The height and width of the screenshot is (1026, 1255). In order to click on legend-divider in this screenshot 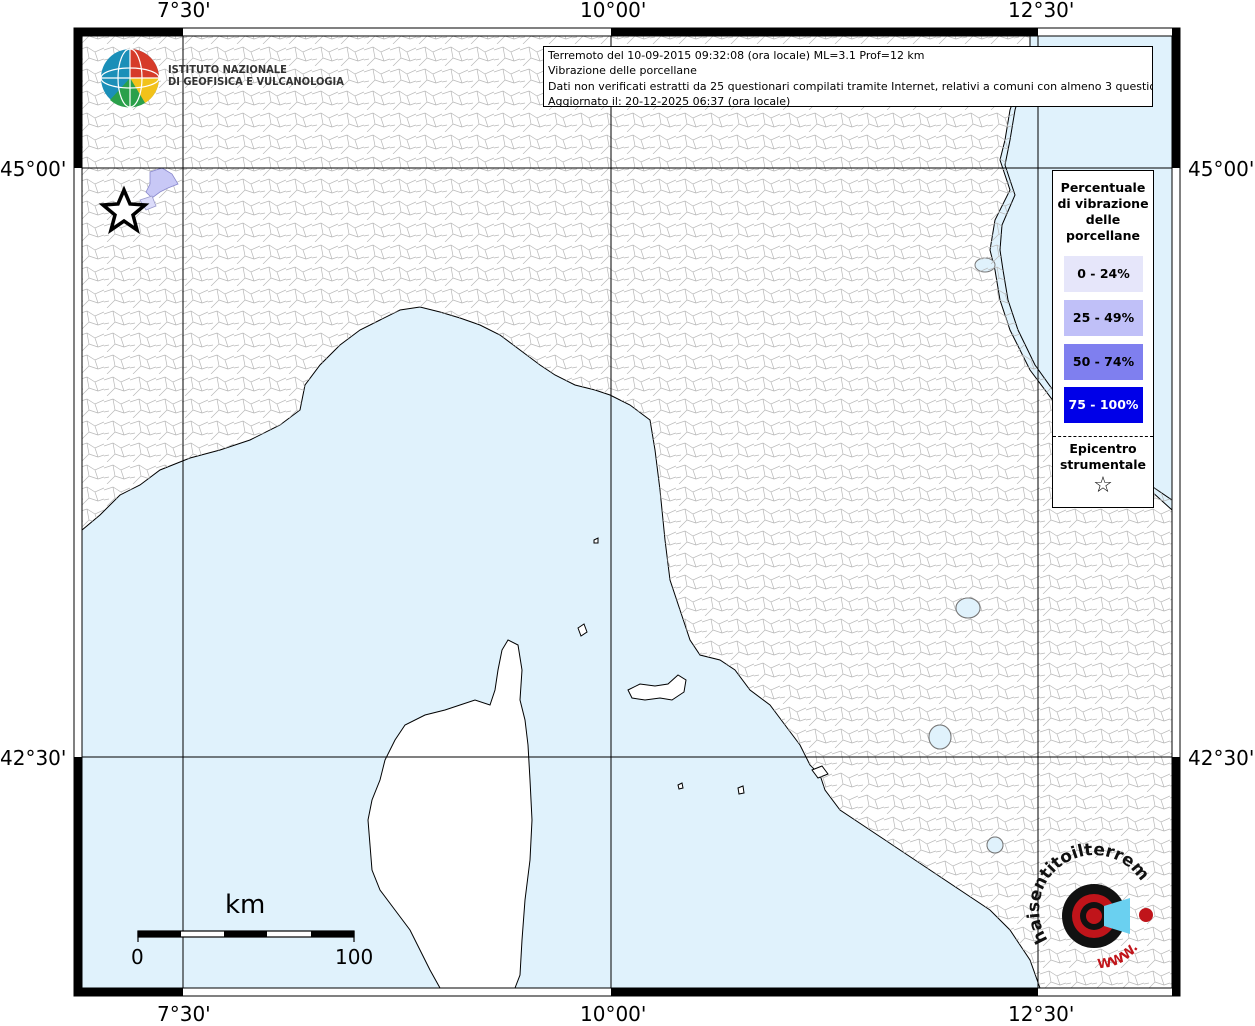, I will do `click(1103, 436)`.